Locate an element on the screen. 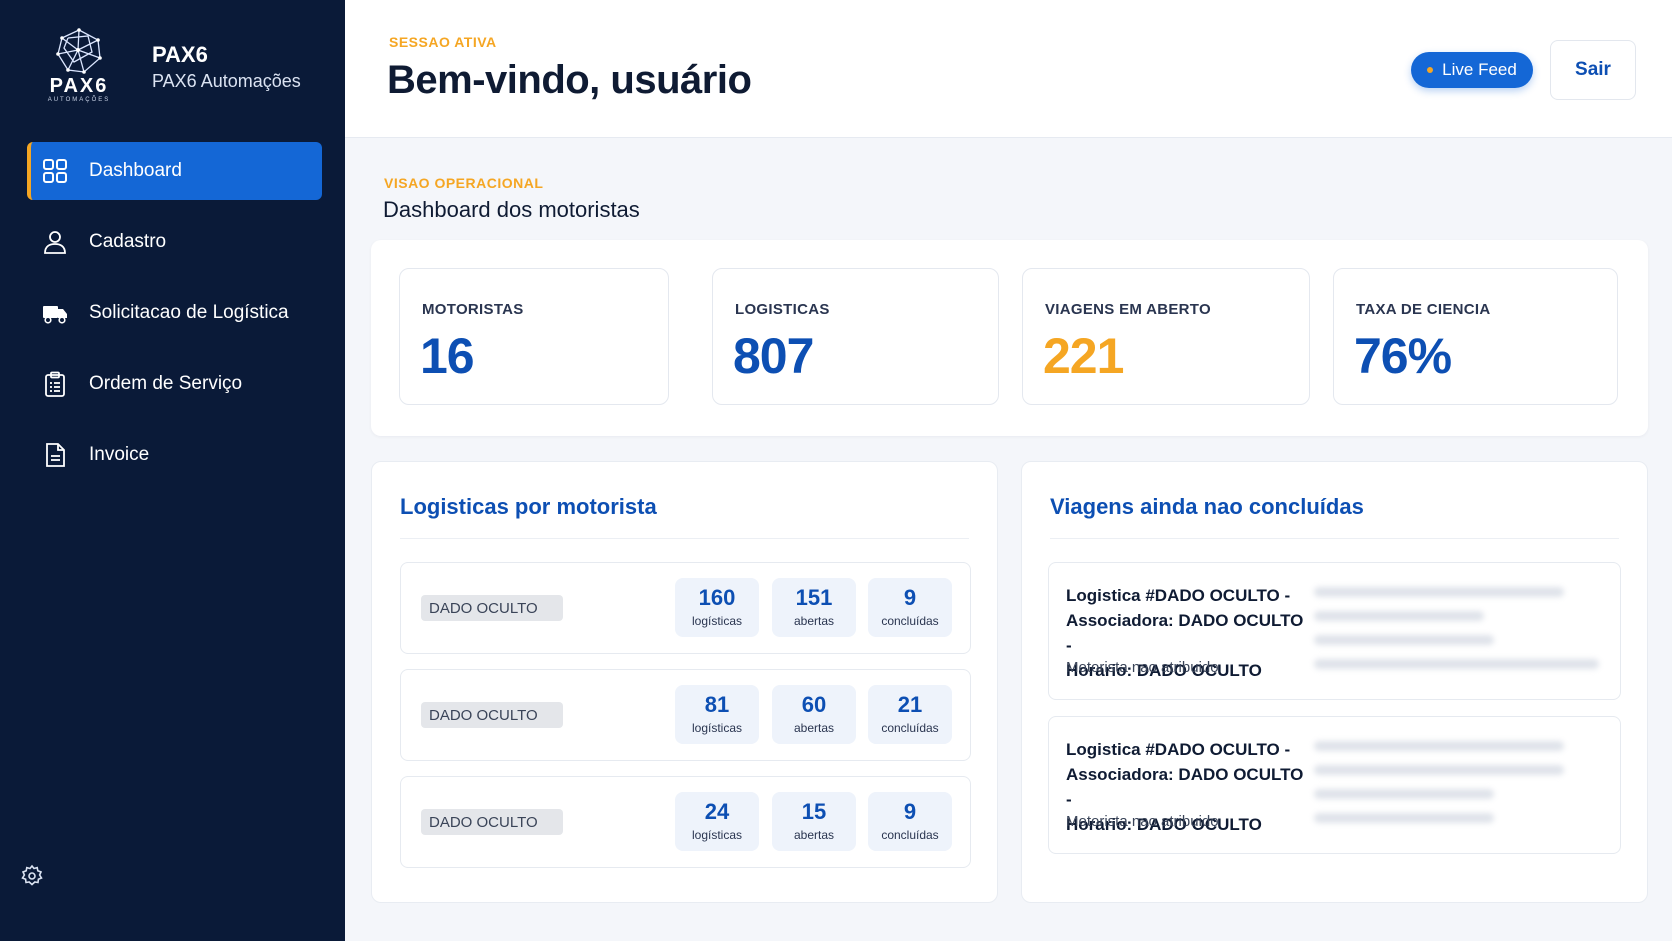 The width and height of the screenshot is (1672, 941). count-value: 24 is located at coordinates (717, 811).